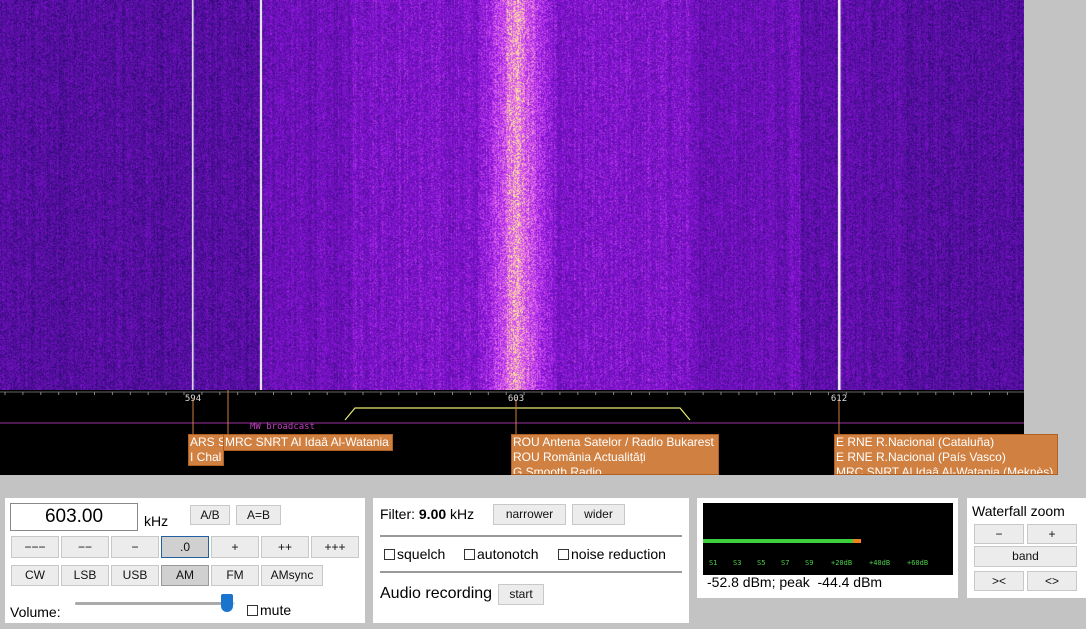 The image size is (1086, 629). Describe the element at coordinates (227, 603) in the screenshot. I see `volume-slider-thumb` at that location.